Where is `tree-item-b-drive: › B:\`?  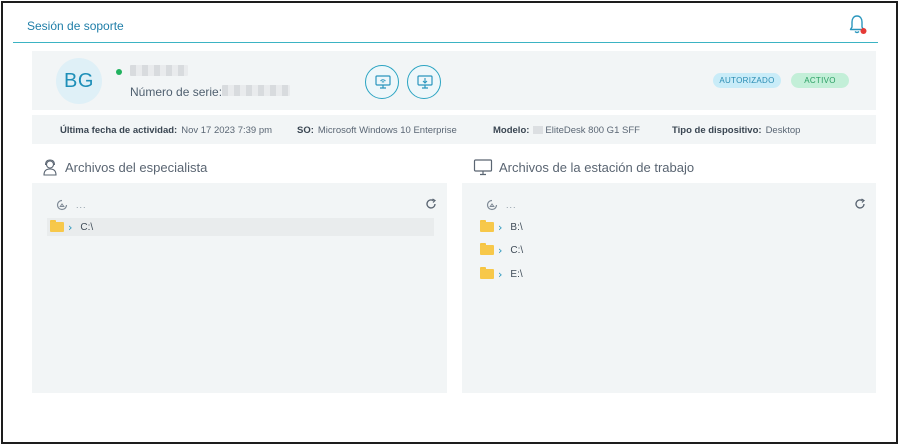
tree-item-b-drive: › B:\ is located at coordinates (501, 227).